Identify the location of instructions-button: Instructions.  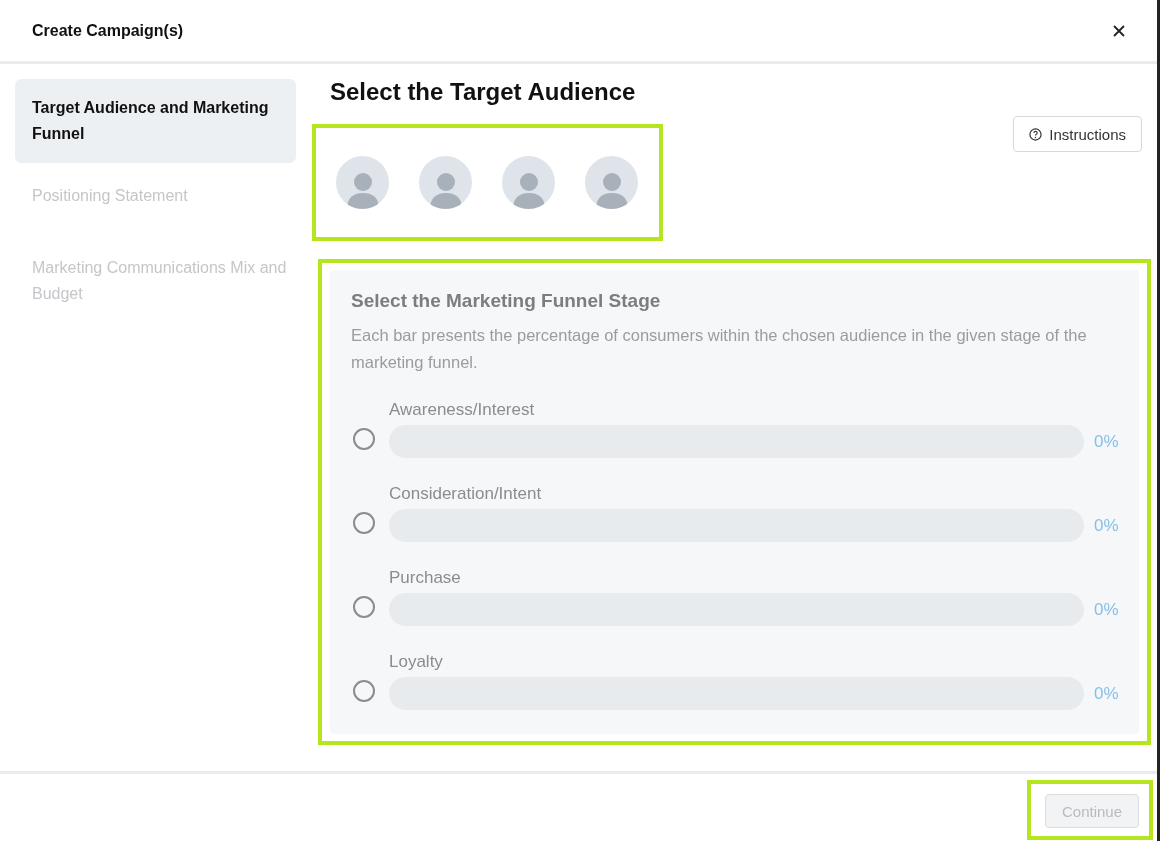
(1077, 134).